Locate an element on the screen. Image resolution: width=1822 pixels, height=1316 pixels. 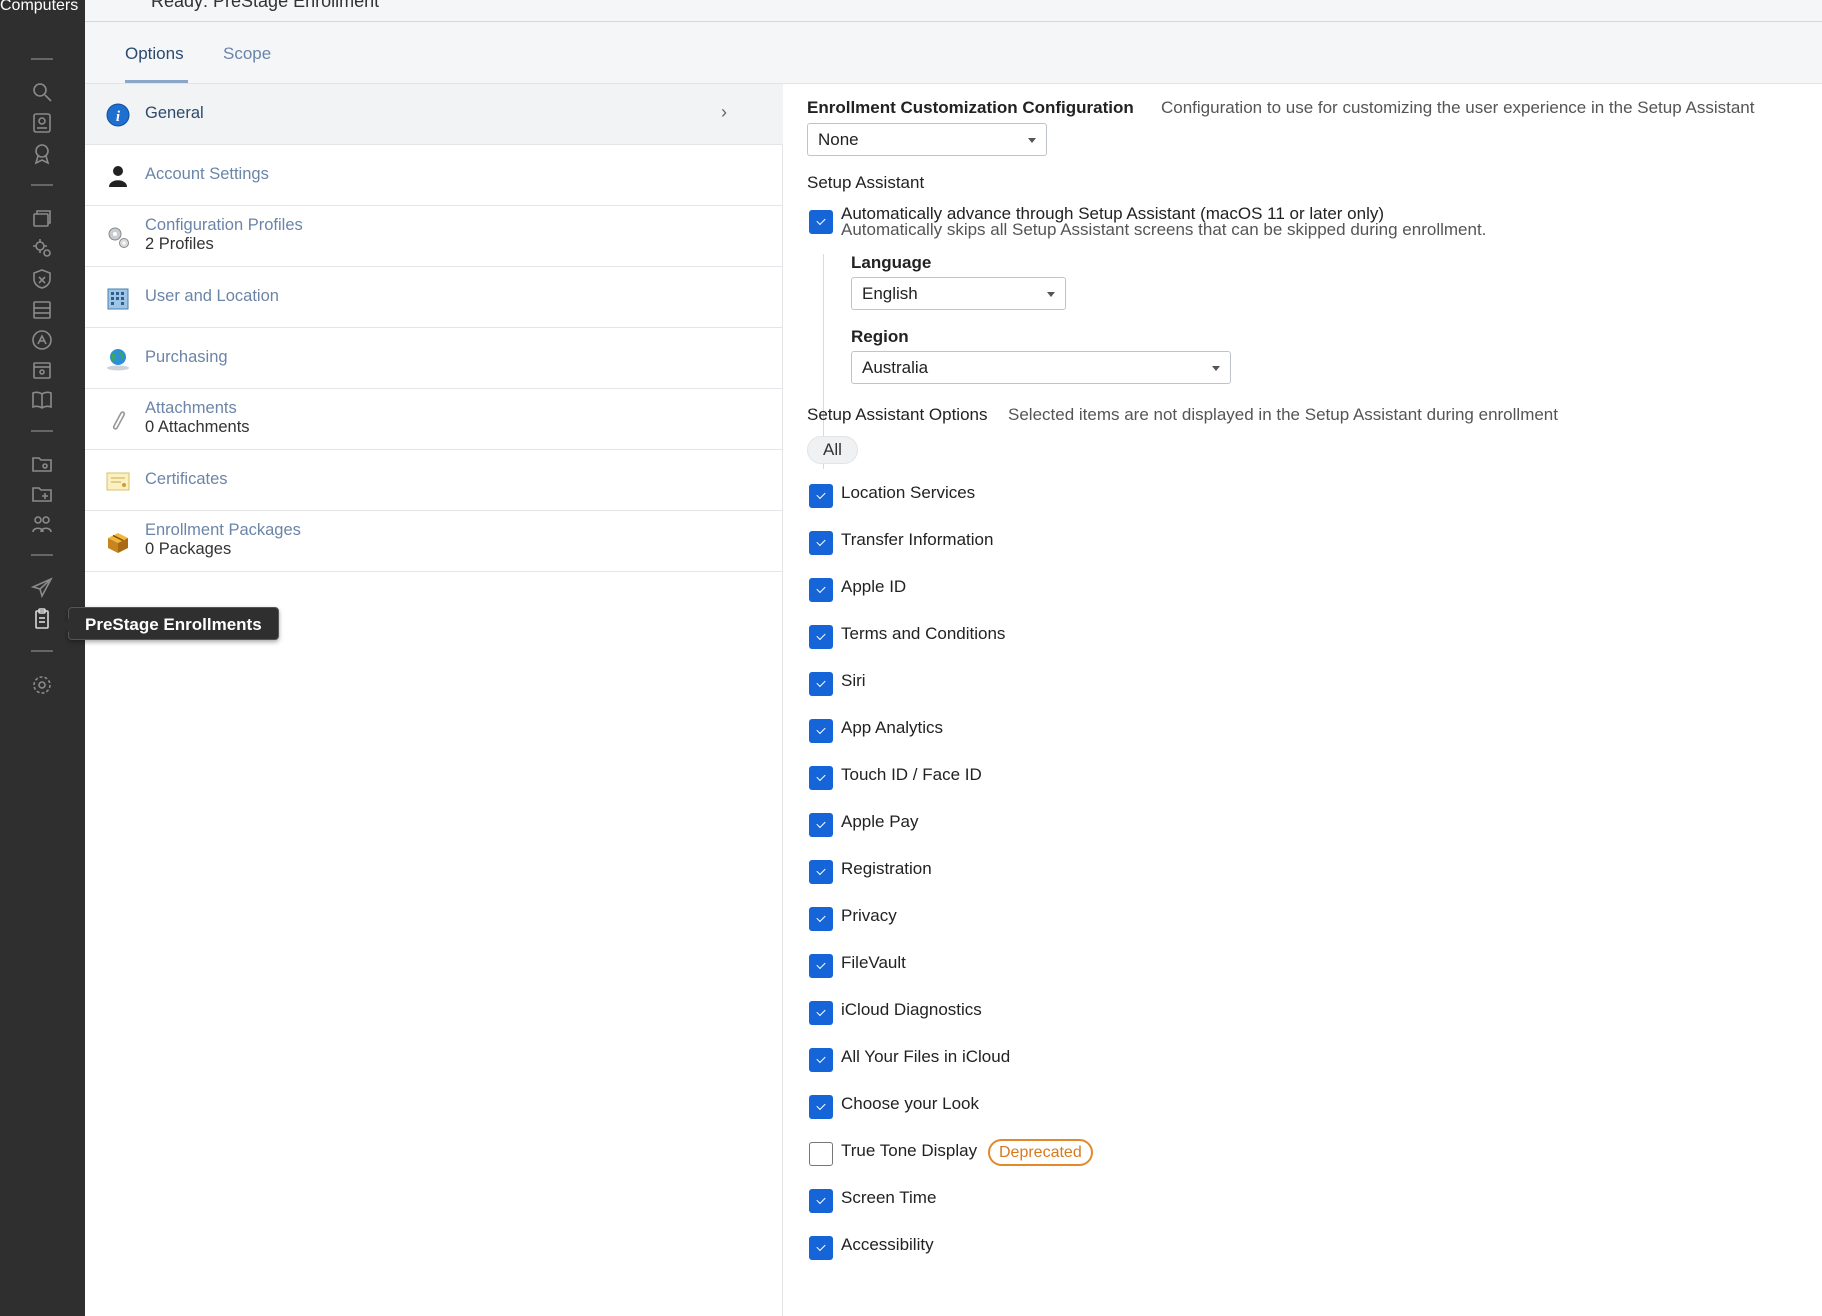
region-select: Australia is located at coordinates (1041, 367).